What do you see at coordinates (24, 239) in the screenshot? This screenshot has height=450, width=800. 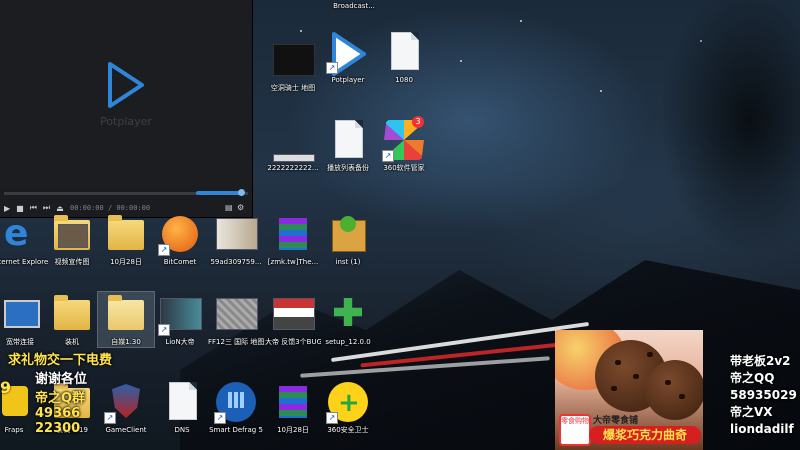 I see `desktop-icon-ie: e Internet Explorer` at bounding box center [24, 239].